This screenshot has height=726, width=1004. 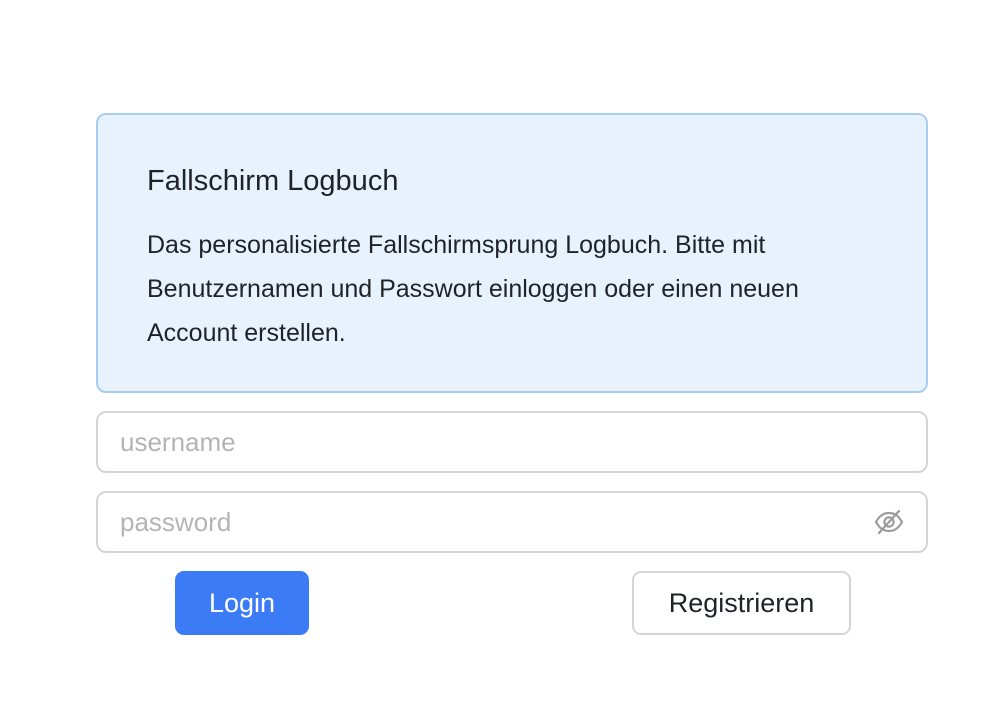 I want to click on app-title: Fallschirm Logbuch, so click(x=273, y=181).